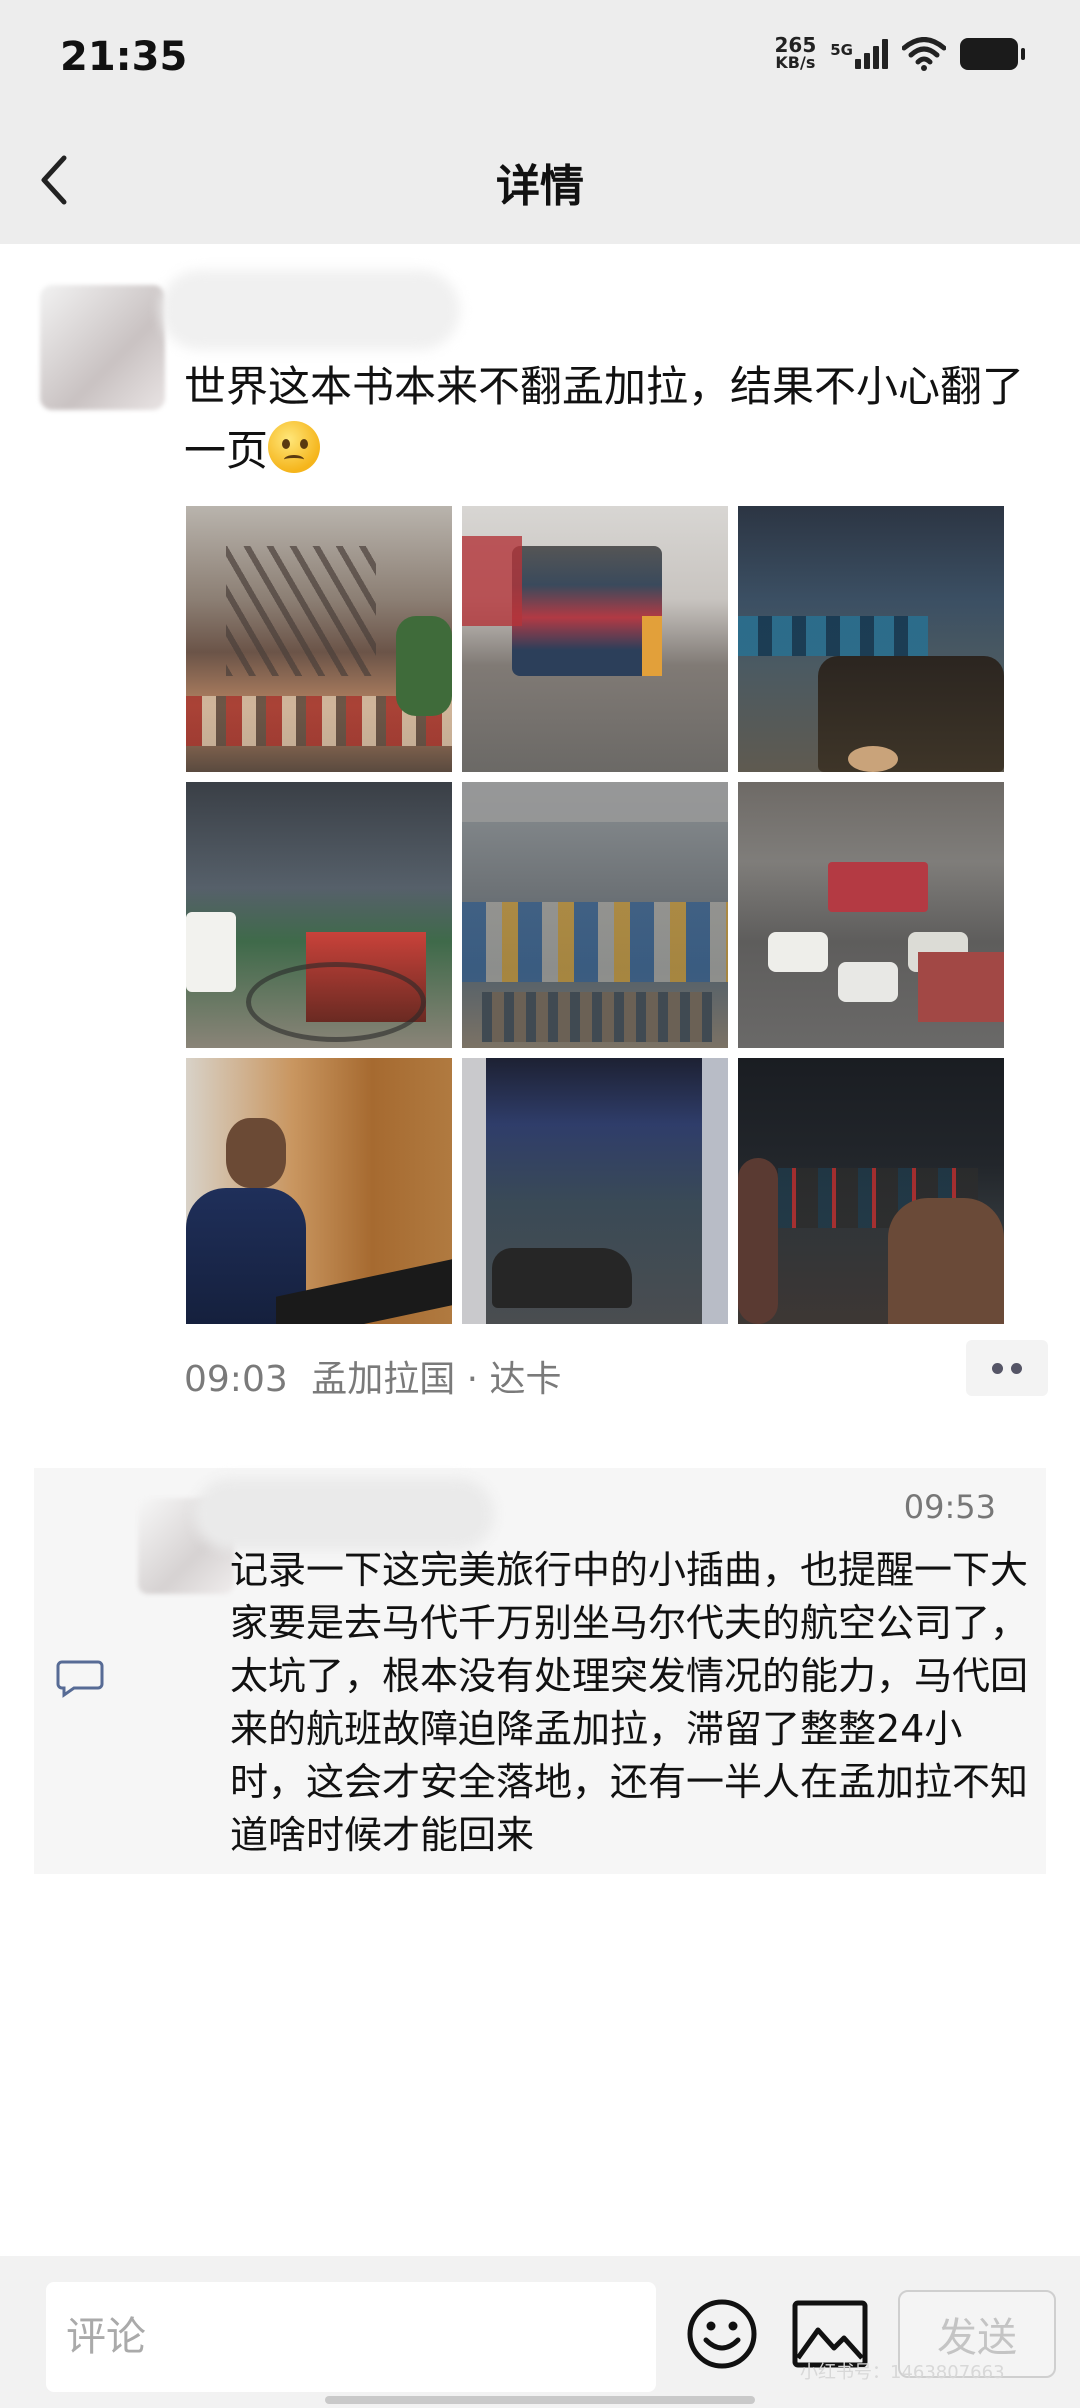 This screenshot has width=1080, height=2408. What do you see at coordinates (540, 2400) in the screenshot?
I see `home-indicator` at bounding box center [540, 2400].